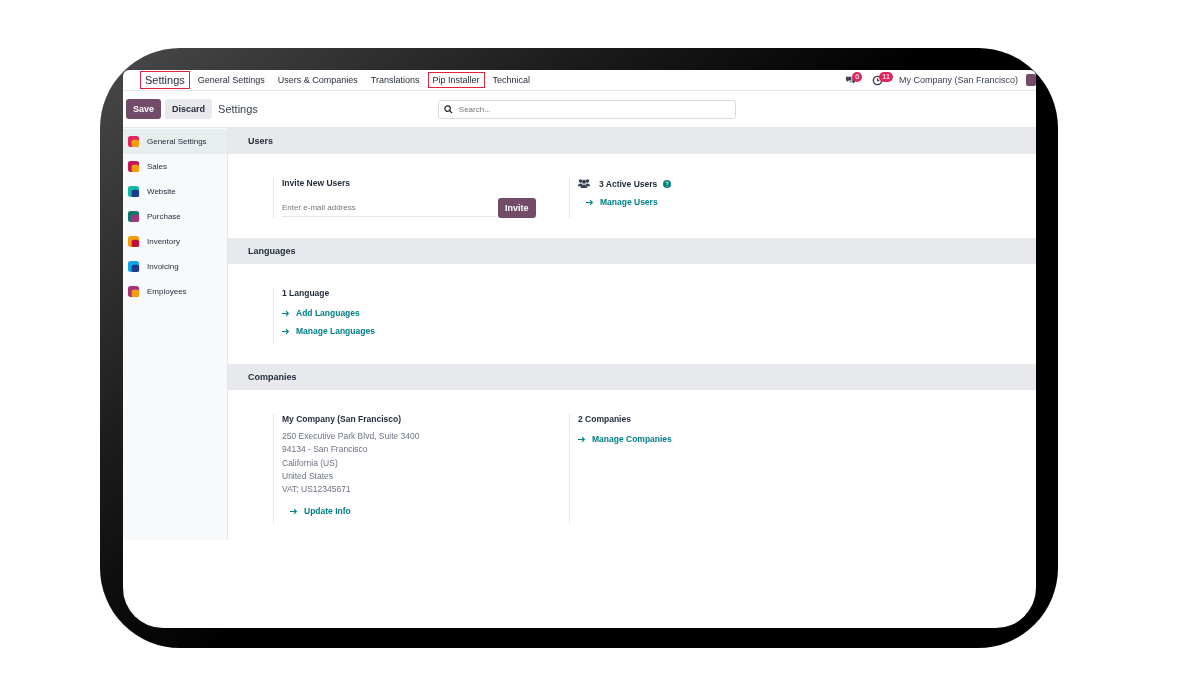 The width and height of the screenshot is (1200, 697). Describe the element at coordinates (261, 141) in the screenshot. I see `section-title: Users` at that location.